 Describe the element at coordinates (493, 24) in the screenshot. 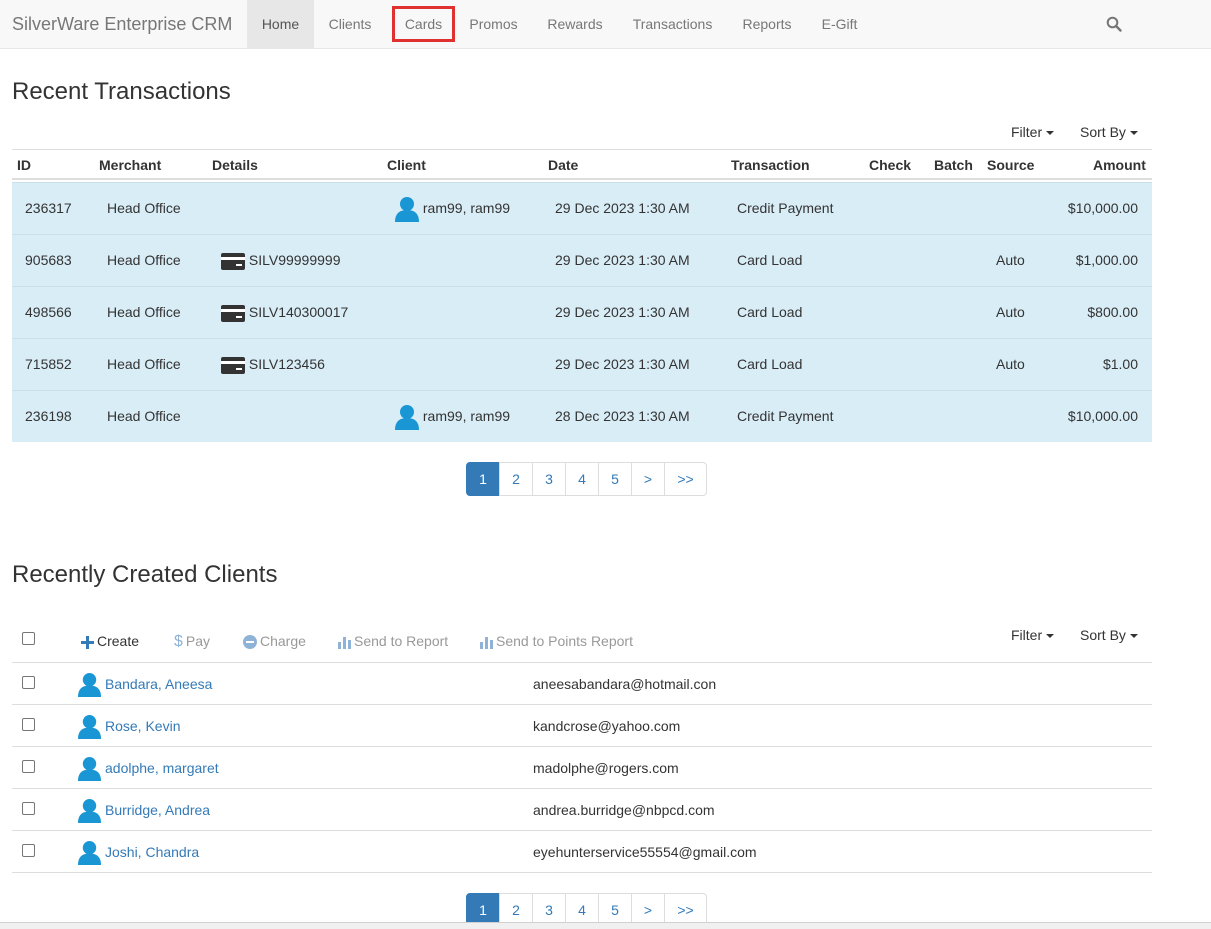

I see `nav-promos: Promos` at that location.